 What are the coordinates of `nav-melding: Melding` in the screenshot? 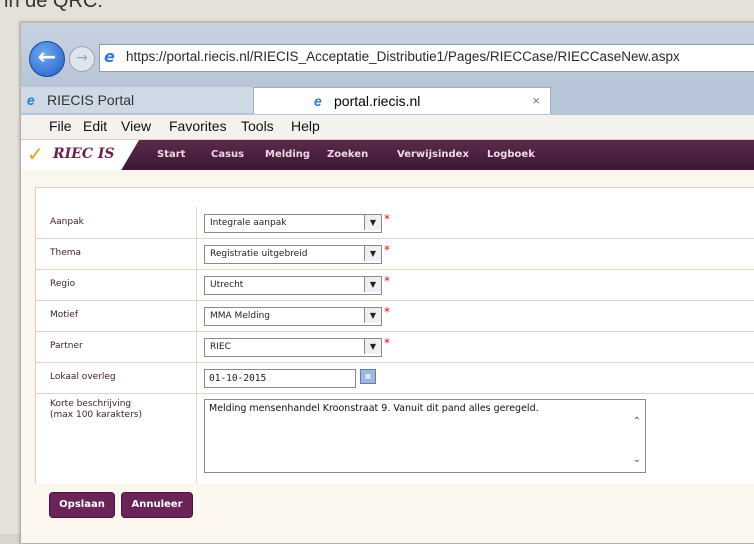 It's located at (287, 154).